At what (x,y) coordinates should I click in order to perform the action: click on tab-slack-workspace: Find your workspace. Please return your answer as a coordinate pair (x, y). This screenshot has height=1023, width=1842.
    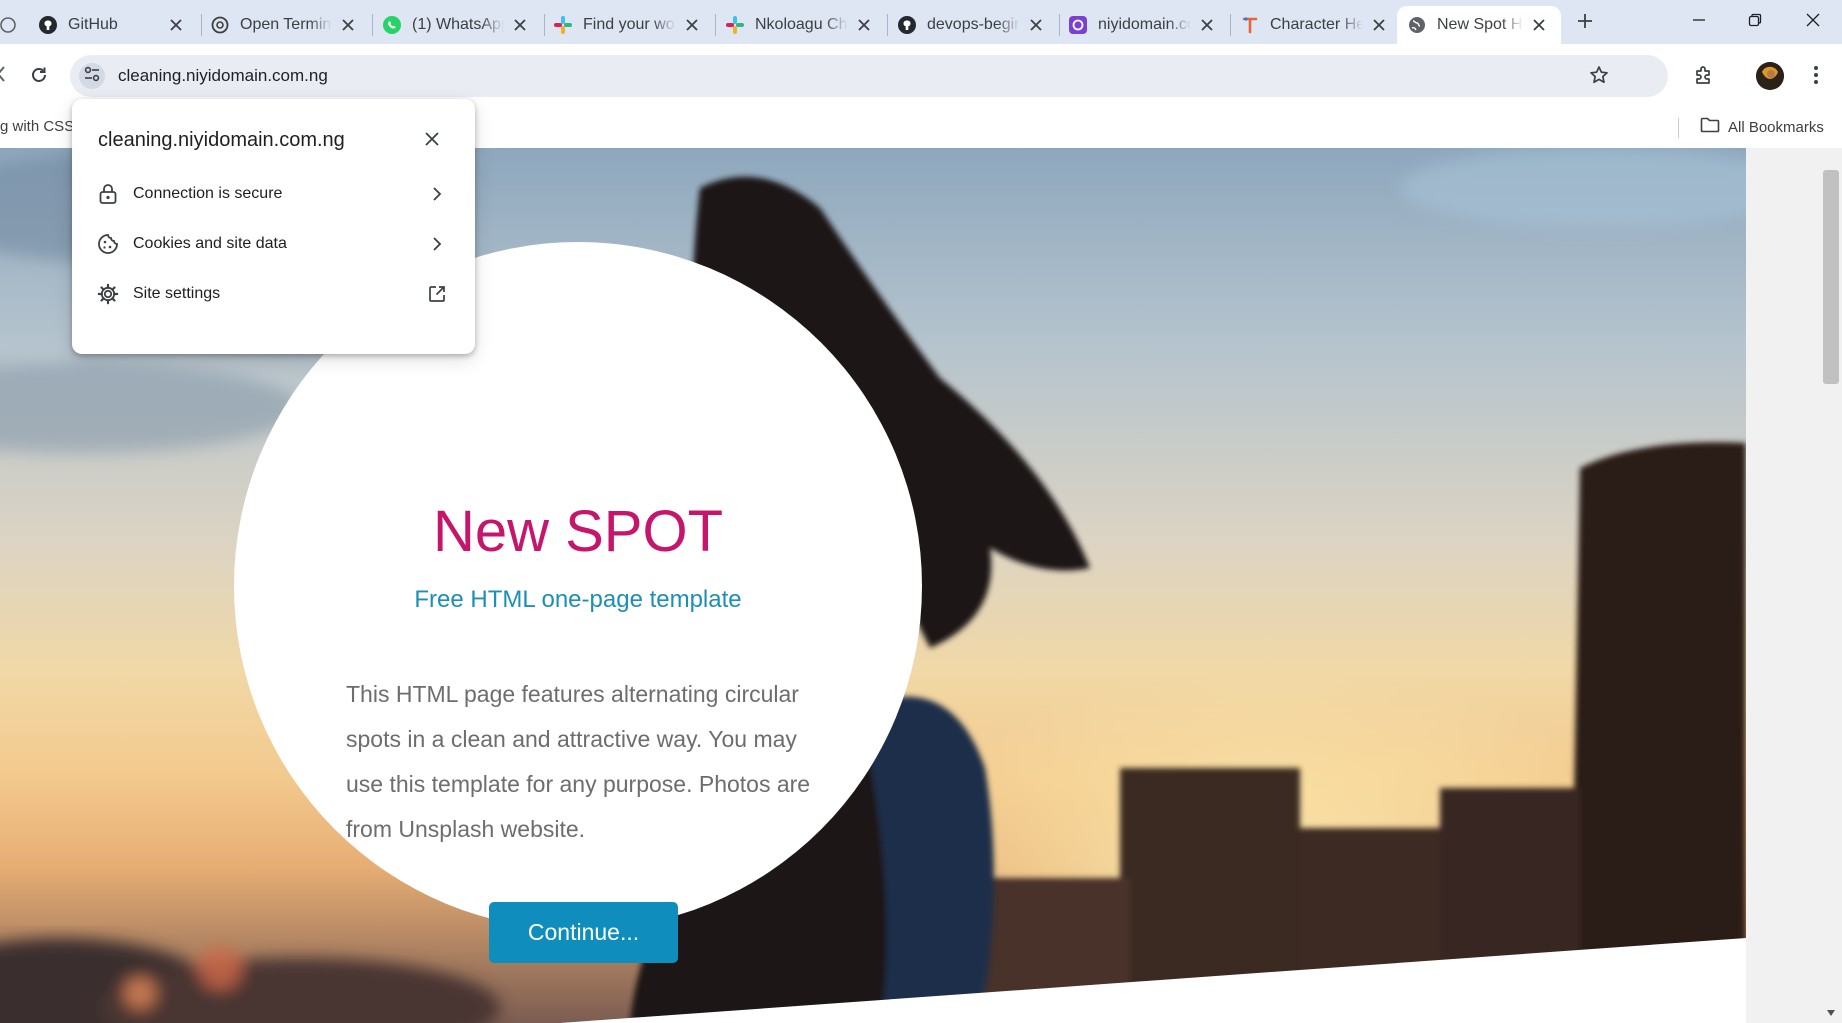
    Looking at the image, I should click on (628, 25).